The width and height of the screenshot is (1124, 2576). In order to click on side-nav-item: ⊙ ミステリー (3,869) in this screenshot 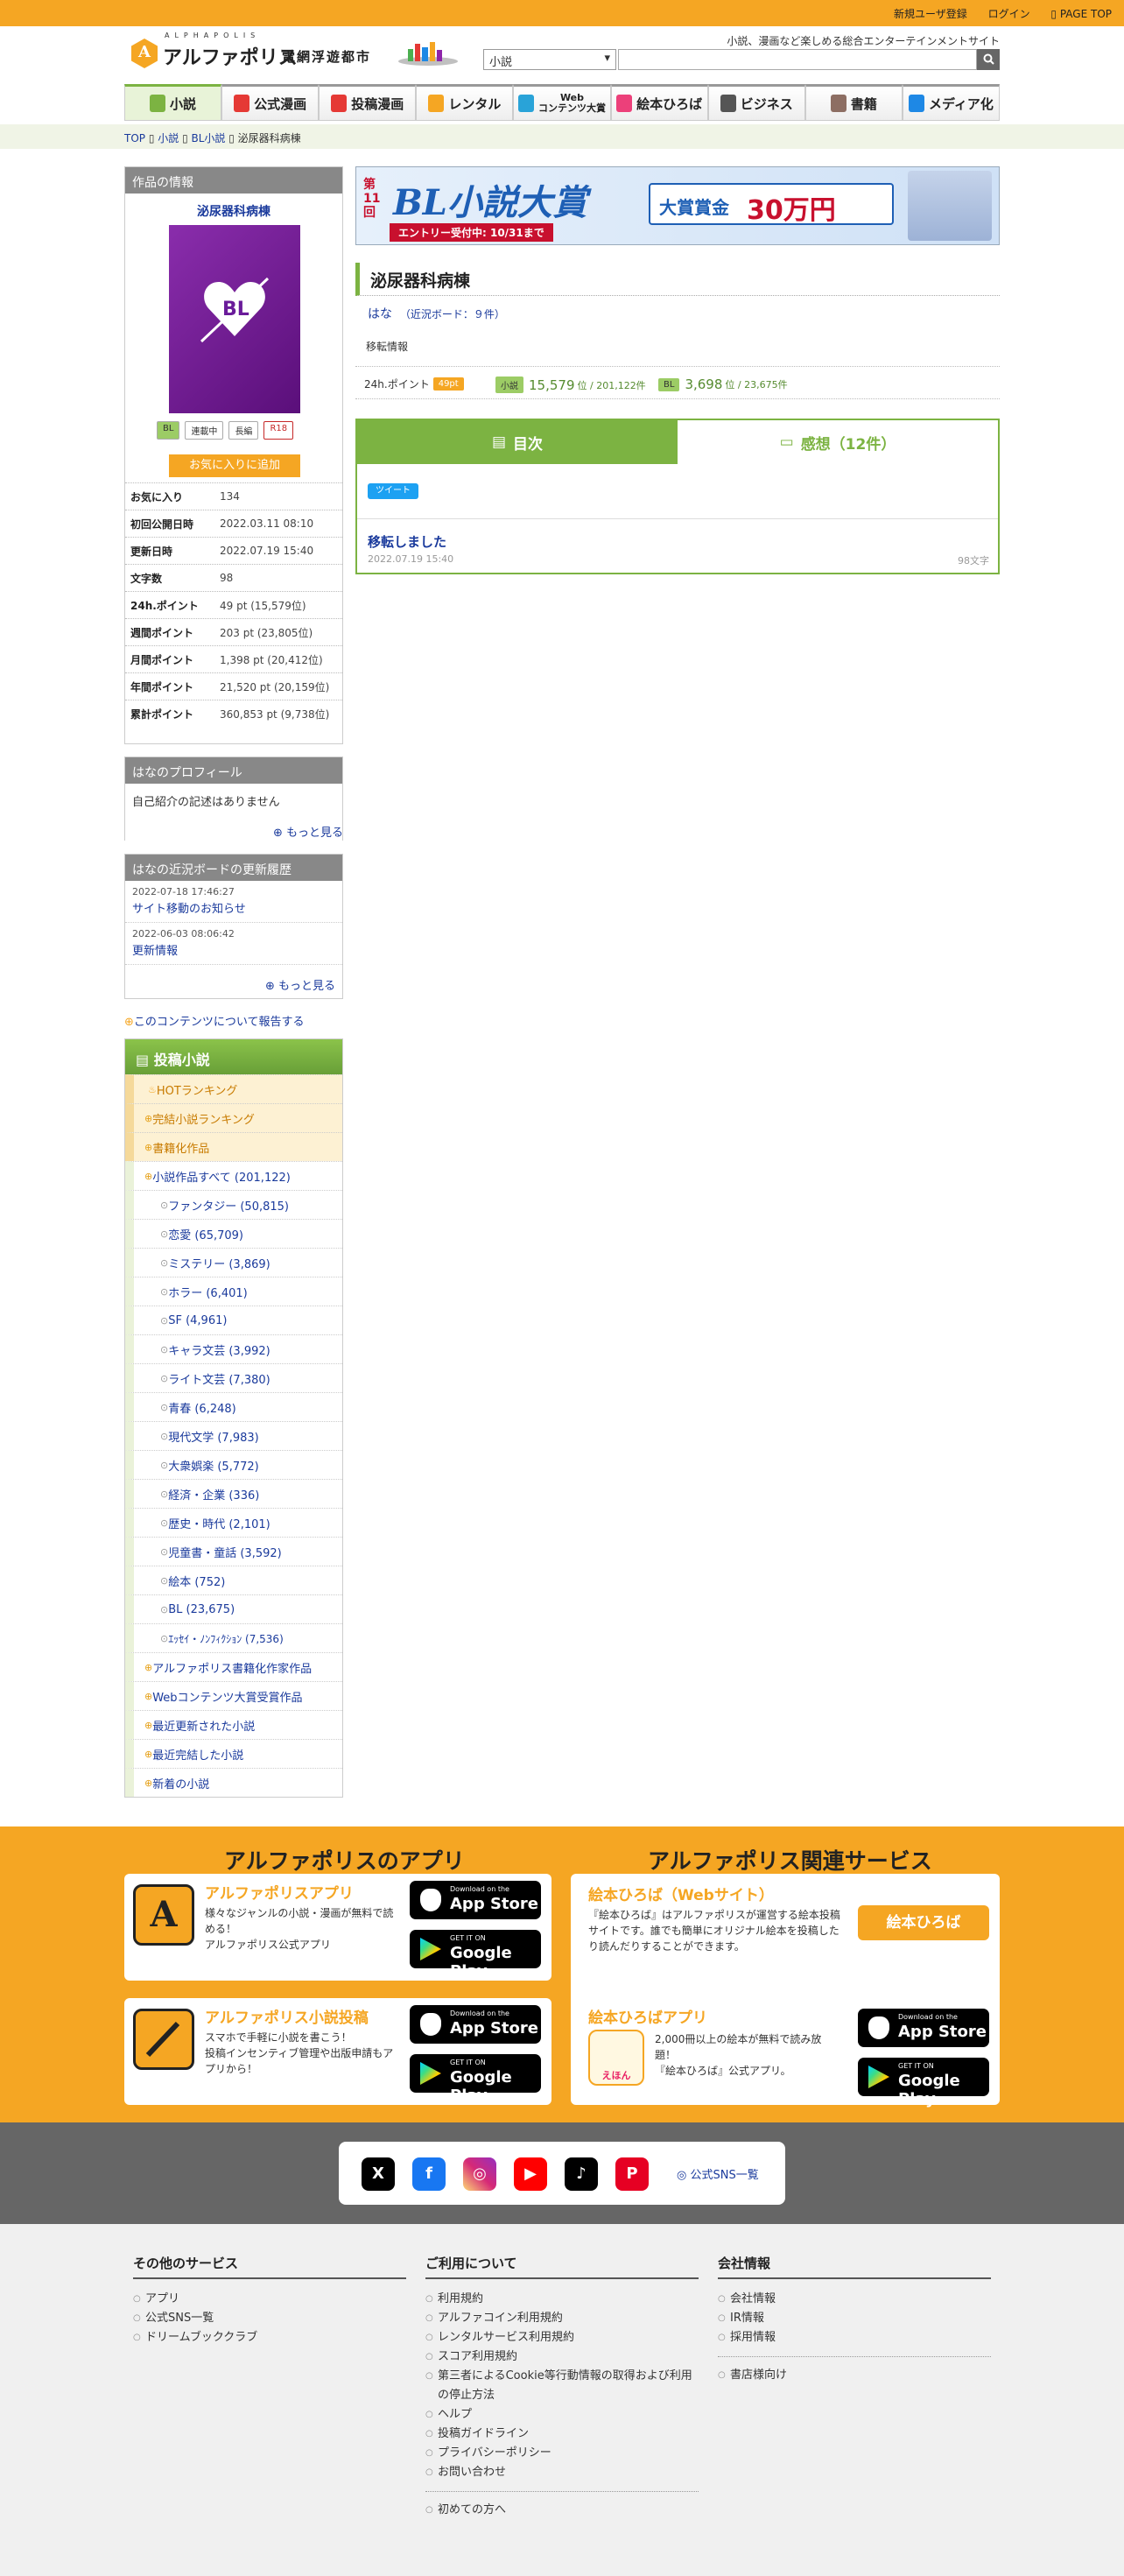, I will do `click(233, 1262)`.